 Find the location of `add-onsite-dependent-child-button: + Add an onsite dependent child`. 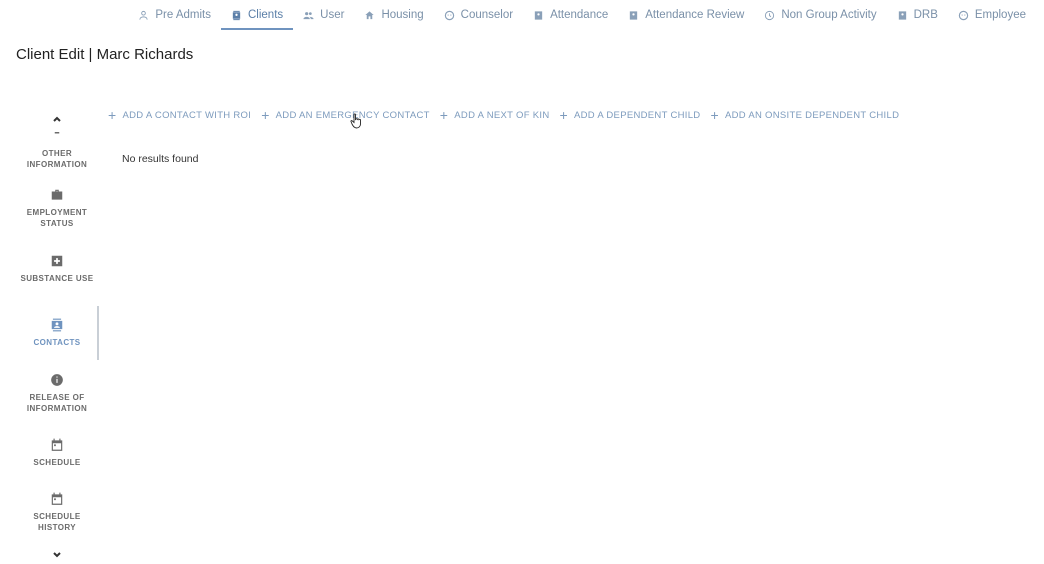

add-onsite-dependent-child-button: + Add an onsite dependent child is located at coordinates (804, 115).